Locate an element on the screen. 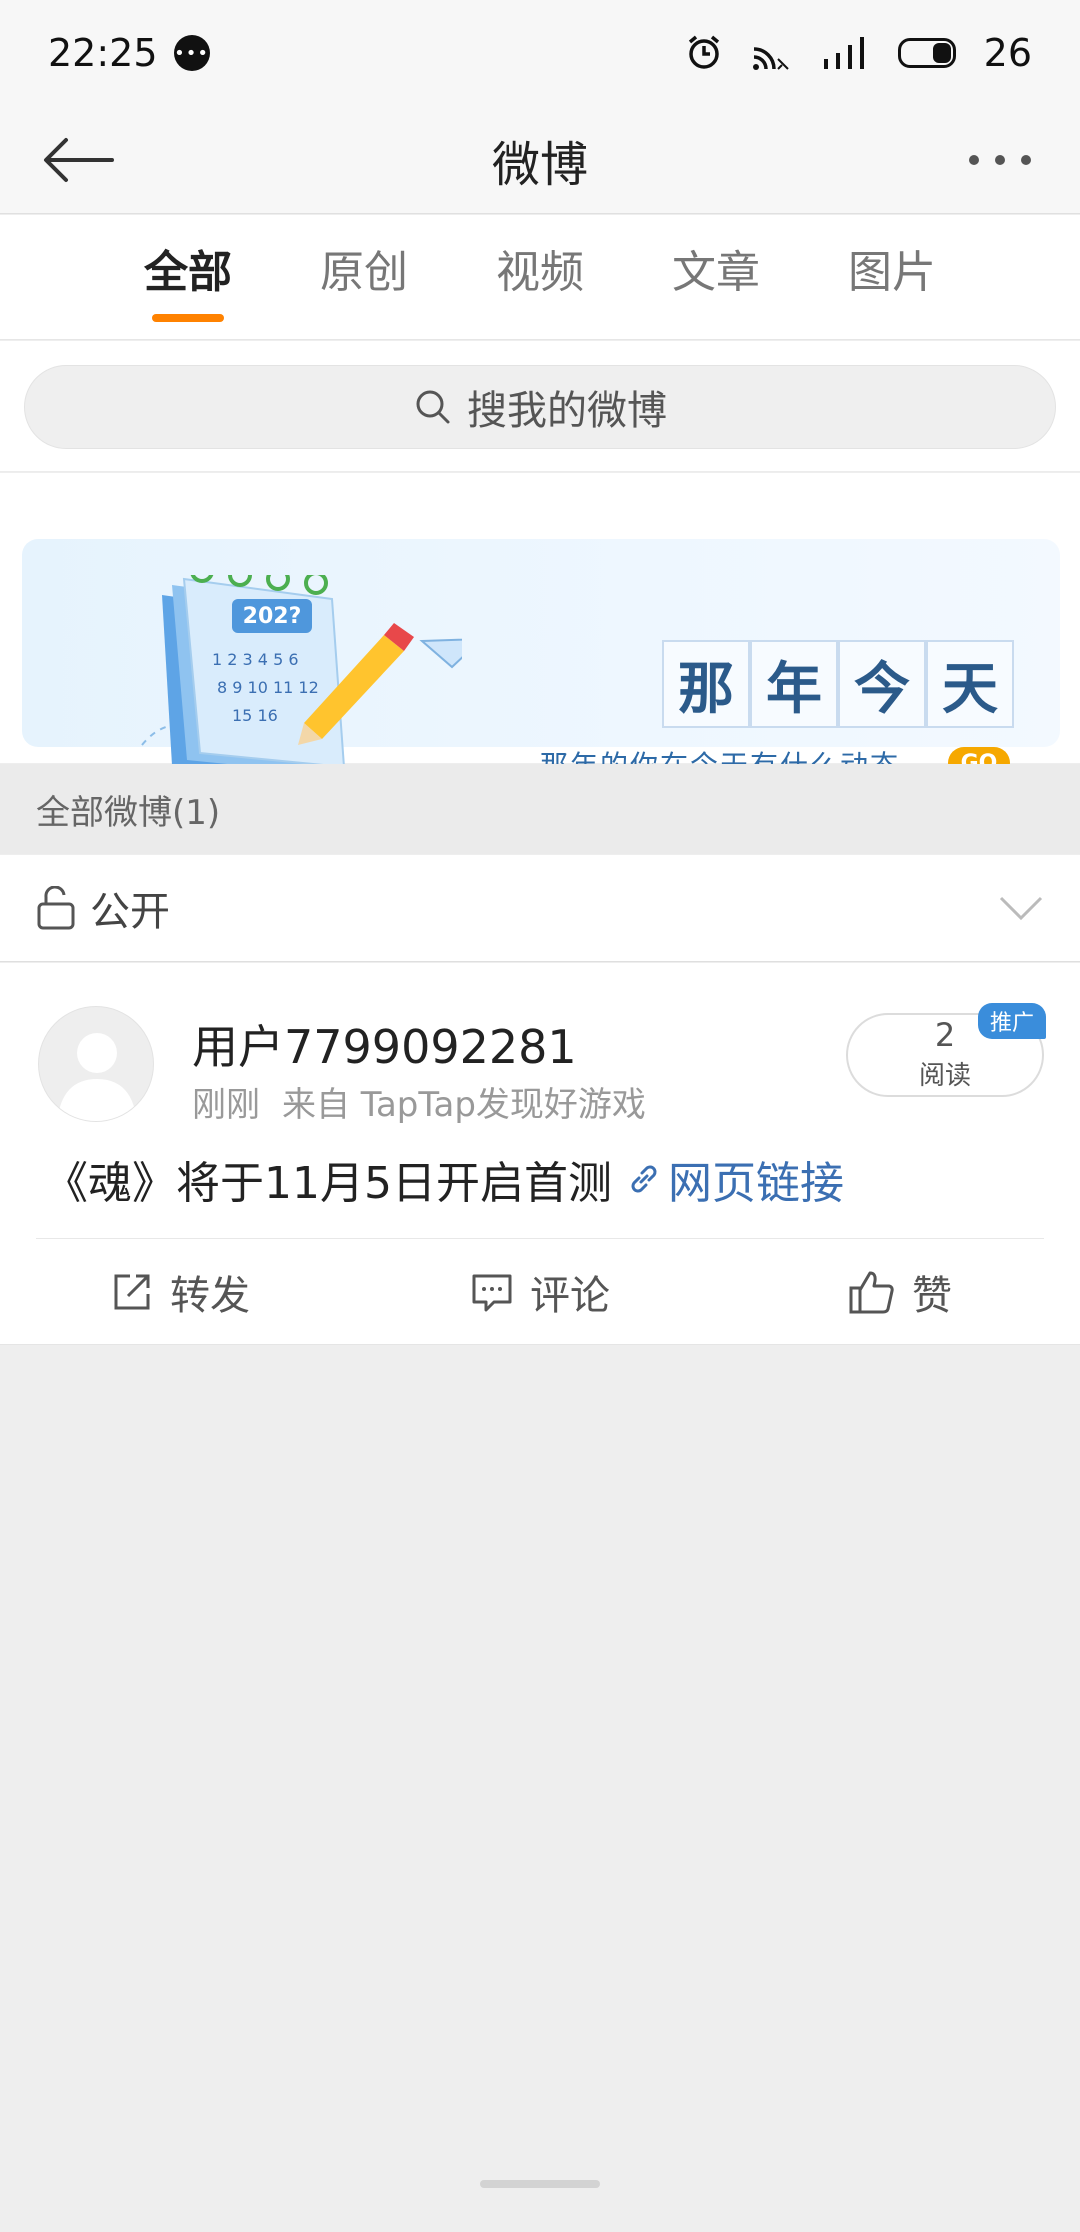  filter-tabs: 全部 原创 视频 文章 图片 is located at coordinates (540, 277).